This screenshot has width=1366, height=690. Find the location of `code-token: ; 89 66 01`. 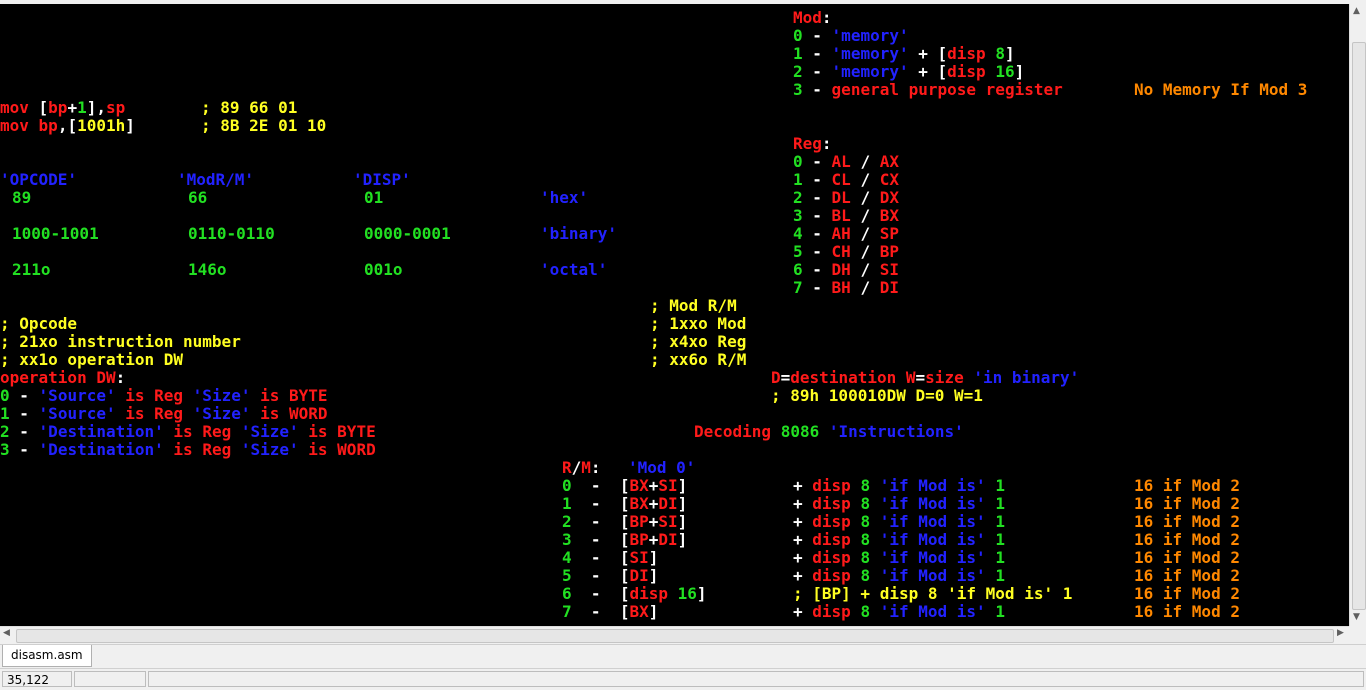

code-token: ; 89 66 01 is located at coordinates (249, 107).